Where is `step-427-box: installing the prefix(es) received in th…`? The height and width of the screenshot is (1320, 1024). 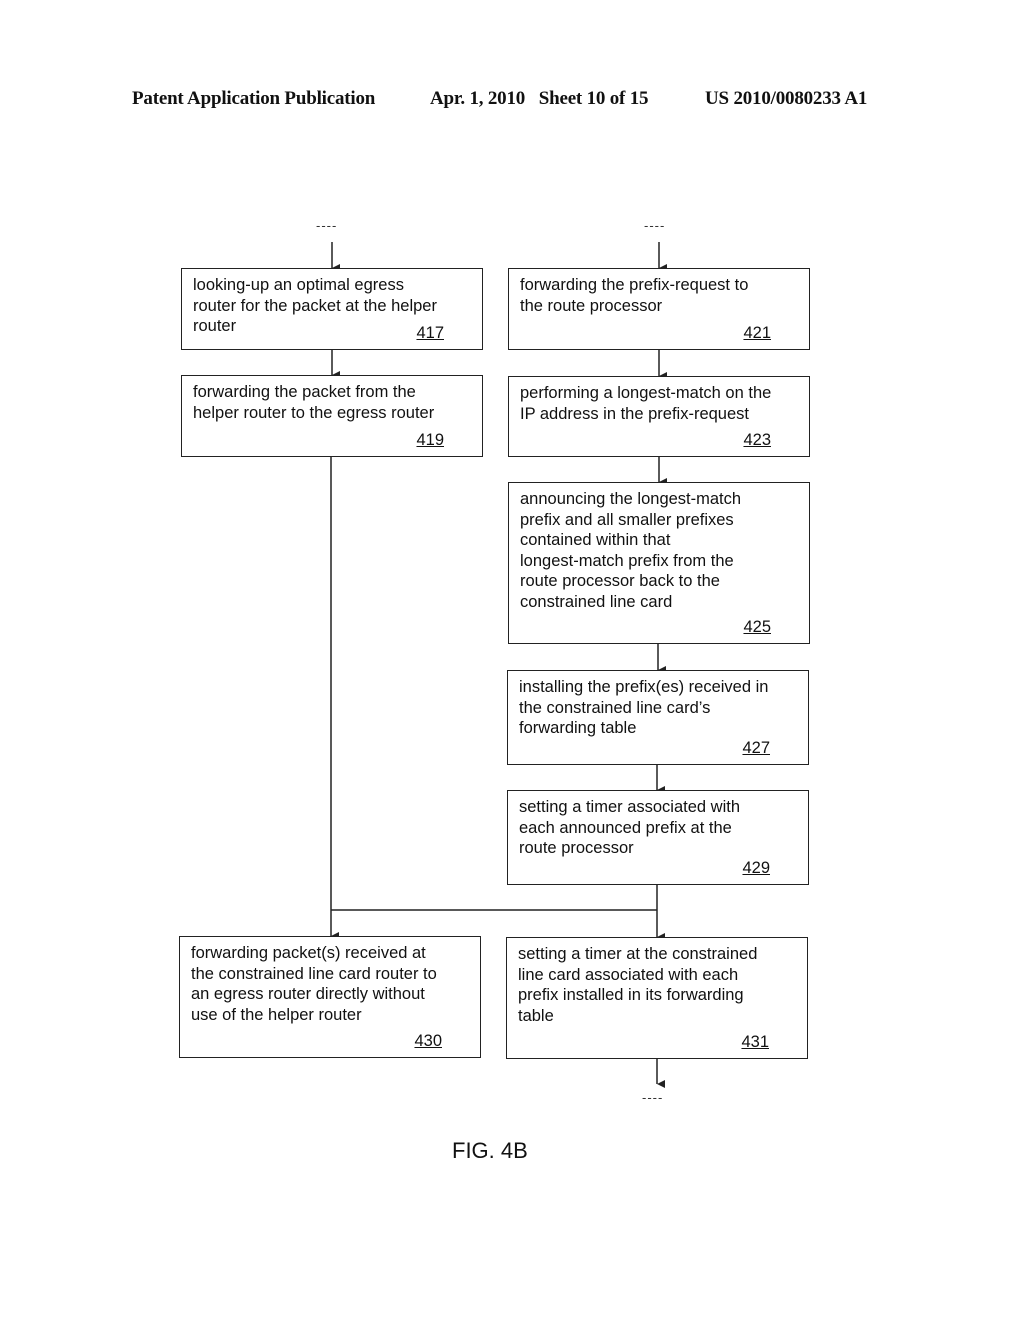 step-427-box: installing the prefix(es) received in th… is located at coordinates (658, 717).